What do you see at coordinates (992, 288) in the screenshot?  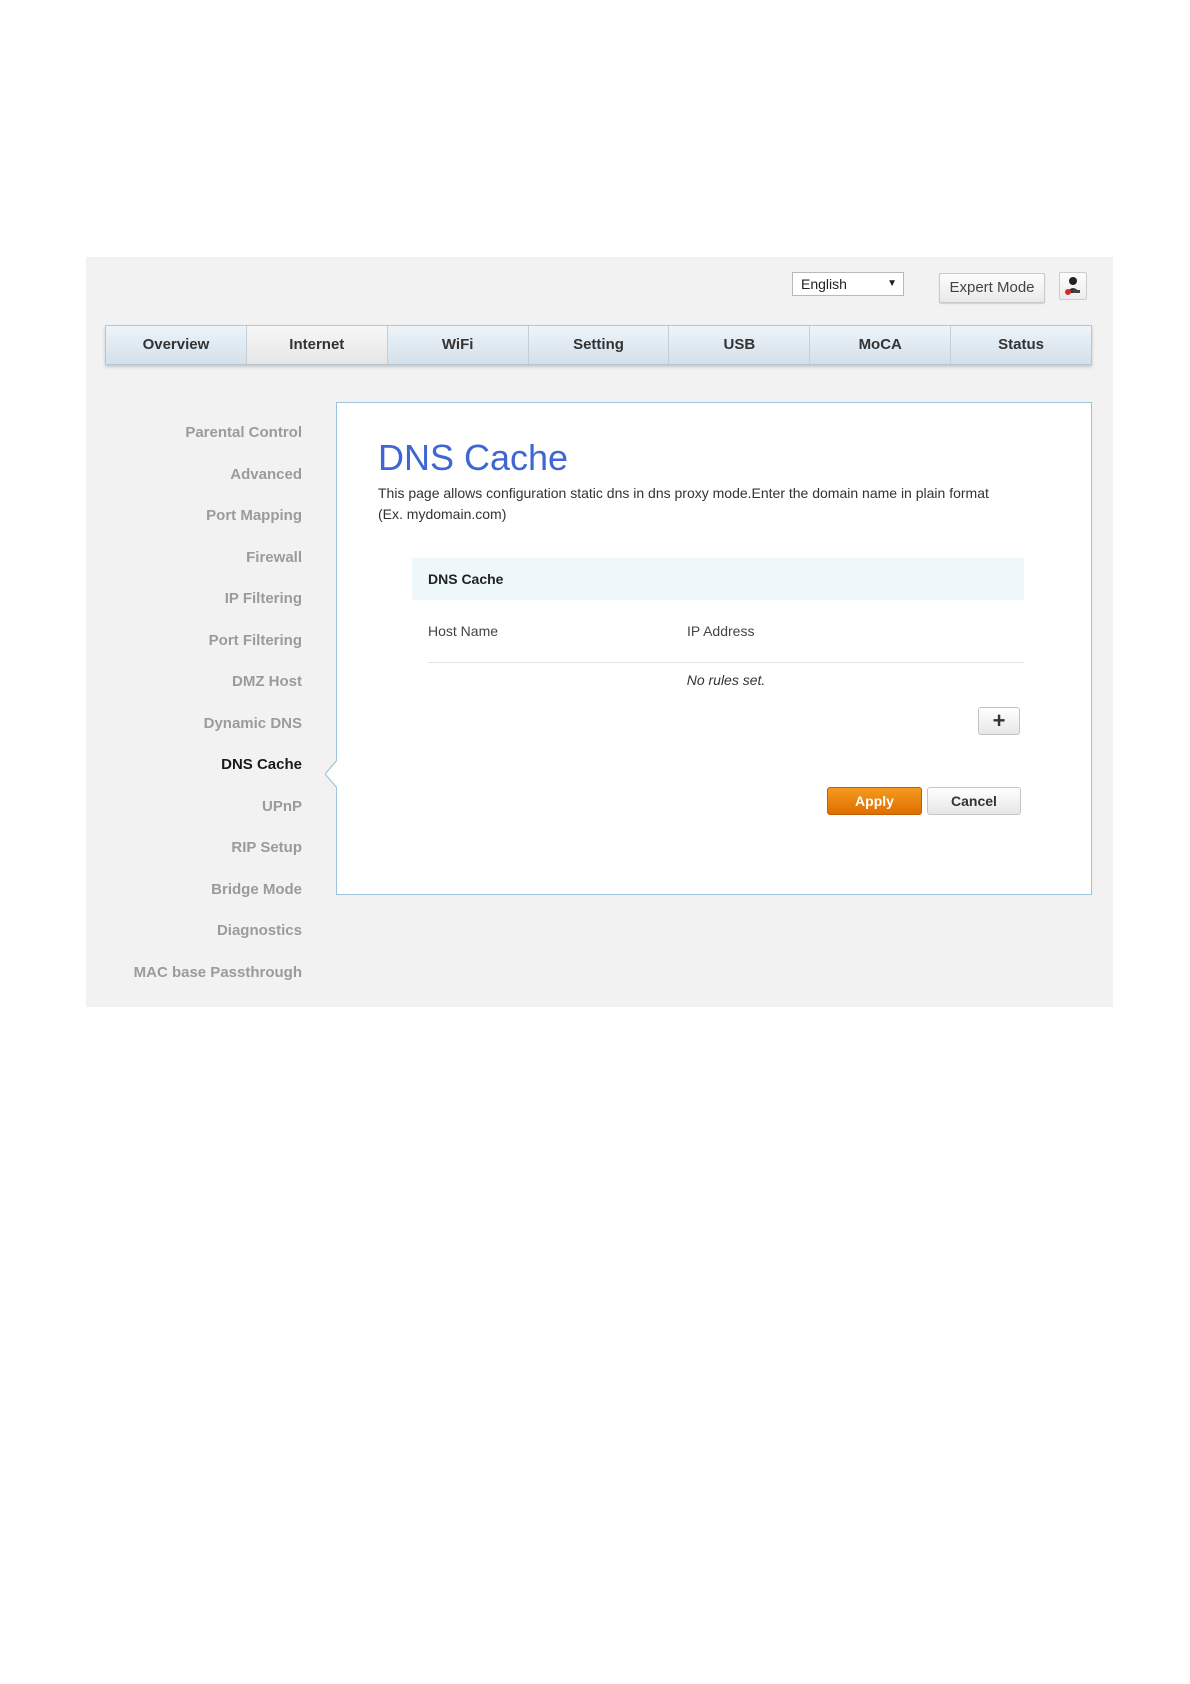 I see `expert-mode-button: Expert Mode` at bounding box center [992, 288].